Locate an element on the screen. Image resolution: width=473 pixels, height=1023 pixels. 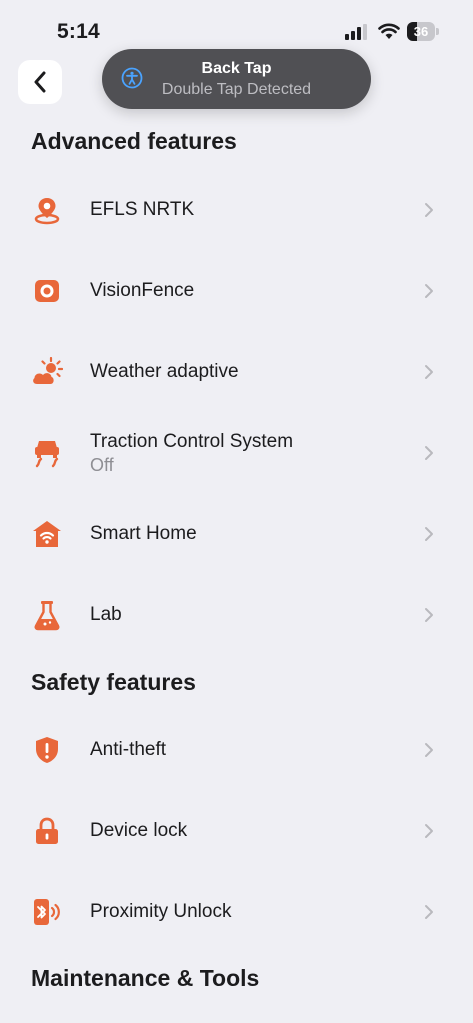
section-title-safety: Safety features is located at coordinates (113, 682).